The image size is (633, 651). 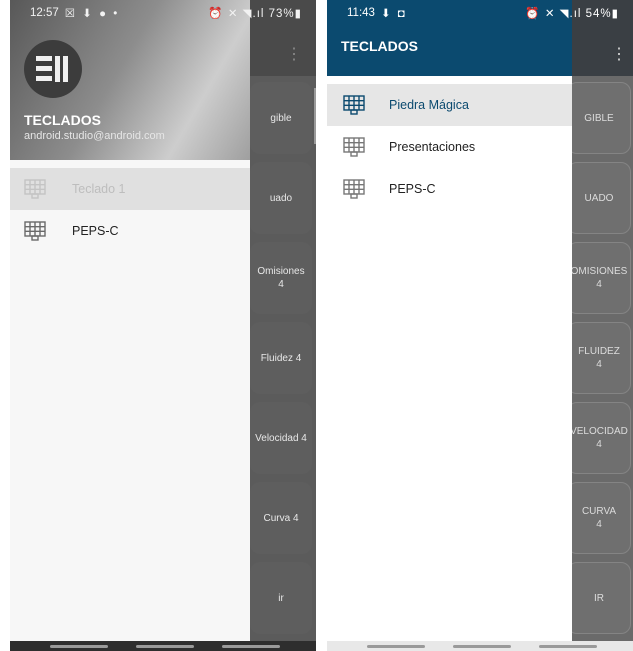 What do you see at coordinates (281, 198) in the screenshot?
I see `bg-button-2: uado` at bounding box center [281, 198].